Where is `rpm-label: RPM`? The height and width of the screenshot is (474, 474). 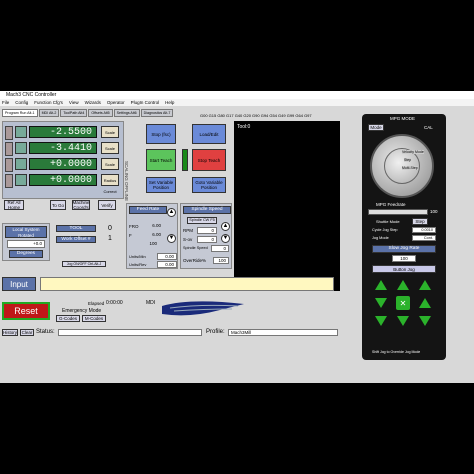 rpm-label: RPM is located at coordinates (188, 230).